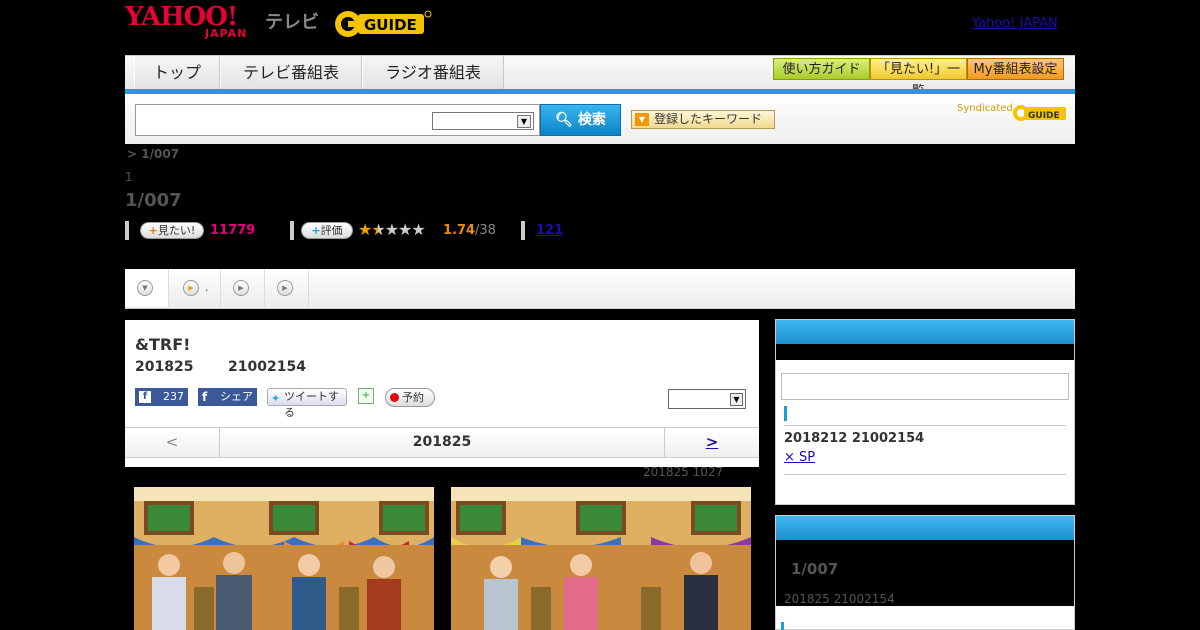 The height and width of the screenshot is (630, 1200). I want to click on tab-episodes: ▶ ., so click(195, 288).